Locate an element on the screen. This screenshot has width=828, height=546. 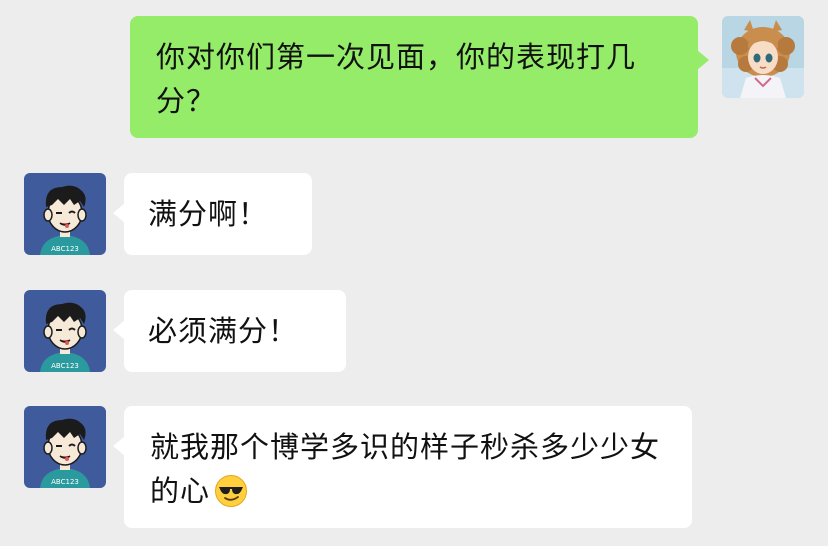
message-text: 你对你们第一次见面，你的表现打几分？ is located at coordinates (396, 79).